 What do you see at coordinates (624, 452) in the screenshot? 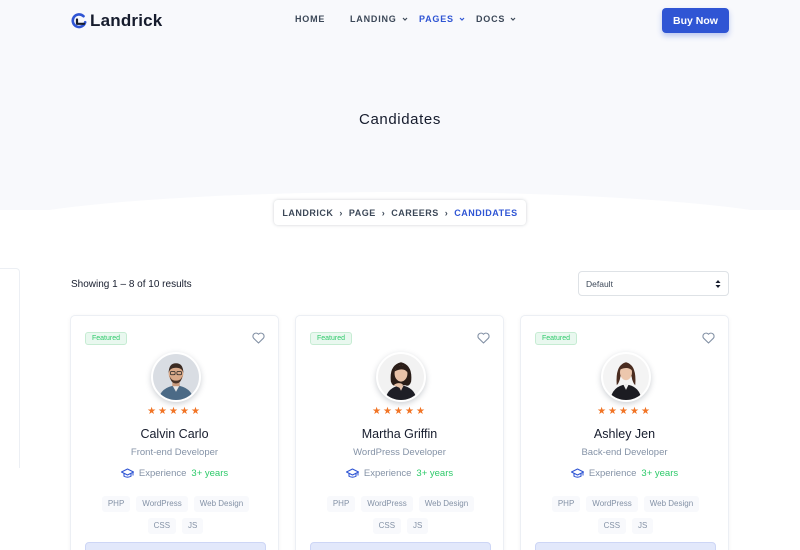
I see `candidate-role: Back-end Developer` at bounding box center [624, 452].